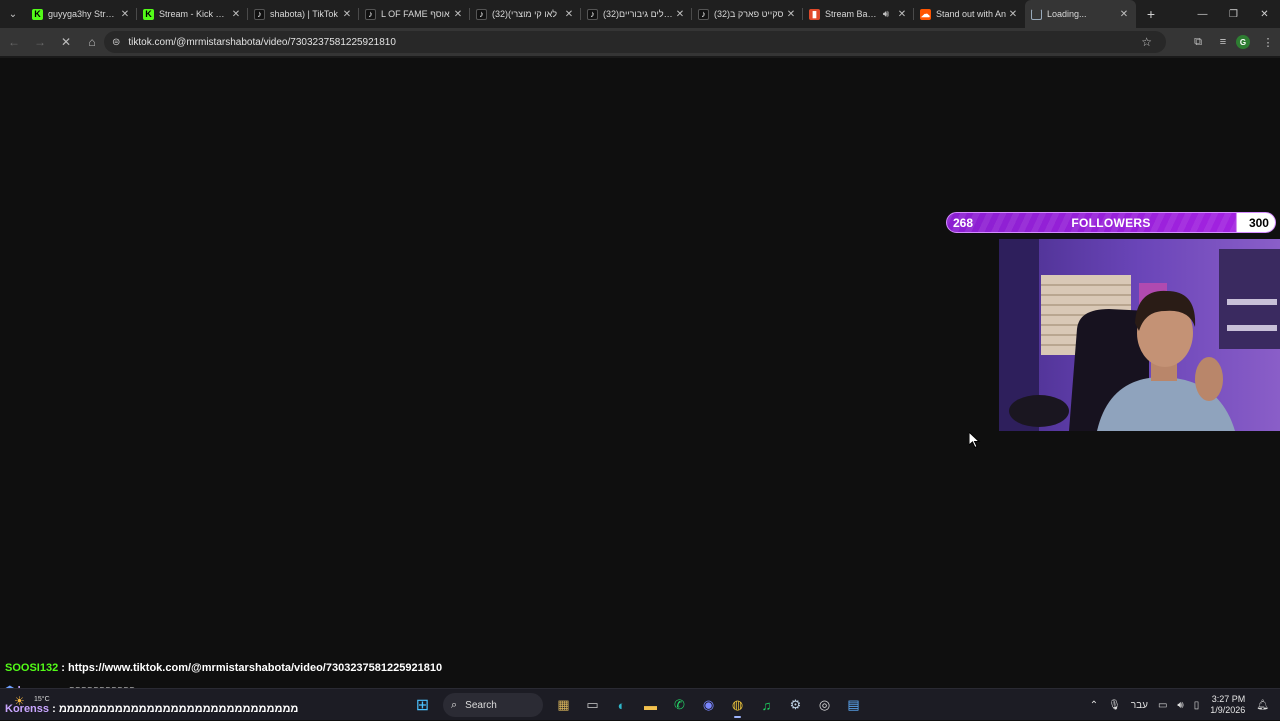 This screenshot has height=721, width=1280. I want to click on tab-stream-bazooka: ▮ Stream Bazooka 🔊︎ ✕, so click(858, 14).